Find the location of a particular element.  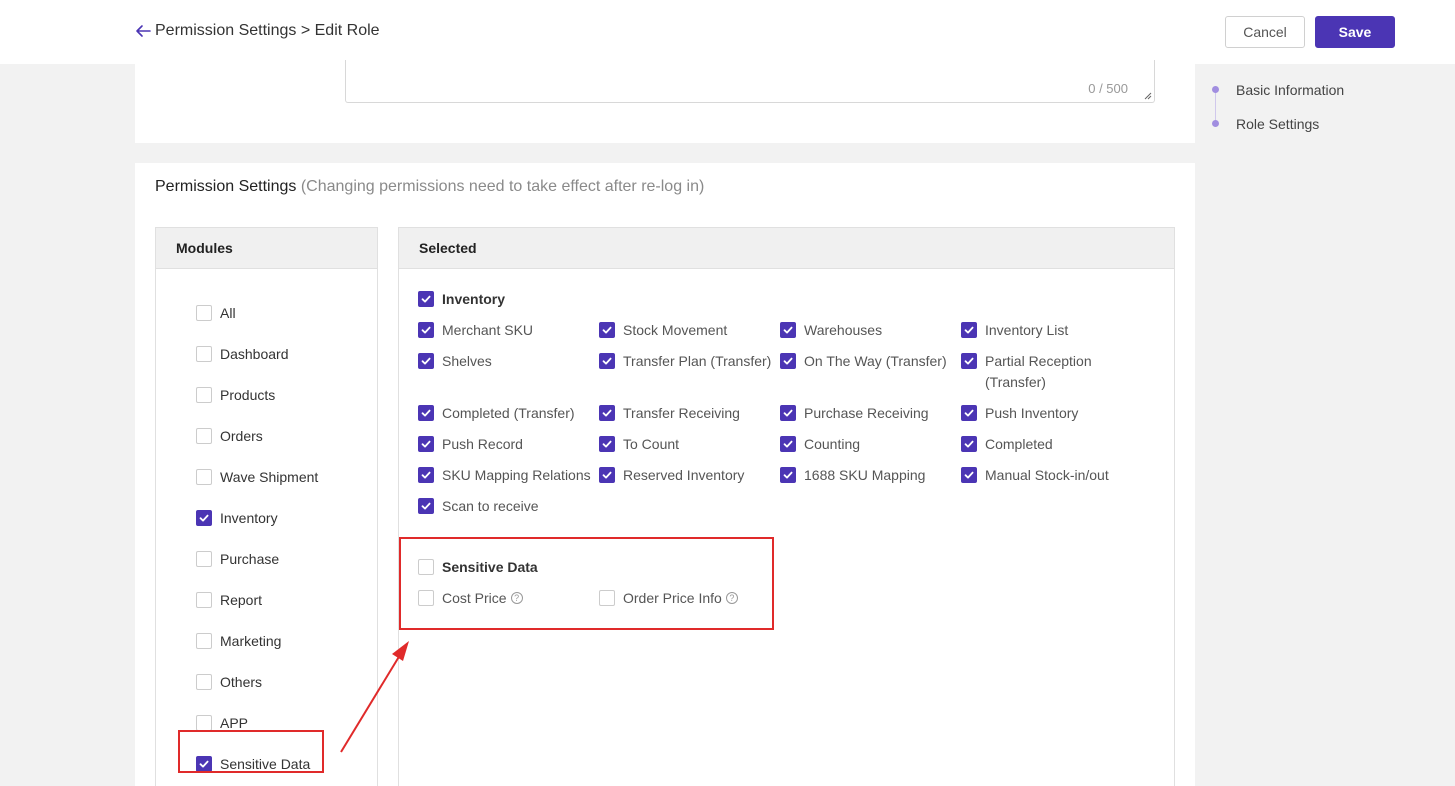

permission-reserved-inventory: Reserved Inventory is located at coordinates (671, 475).